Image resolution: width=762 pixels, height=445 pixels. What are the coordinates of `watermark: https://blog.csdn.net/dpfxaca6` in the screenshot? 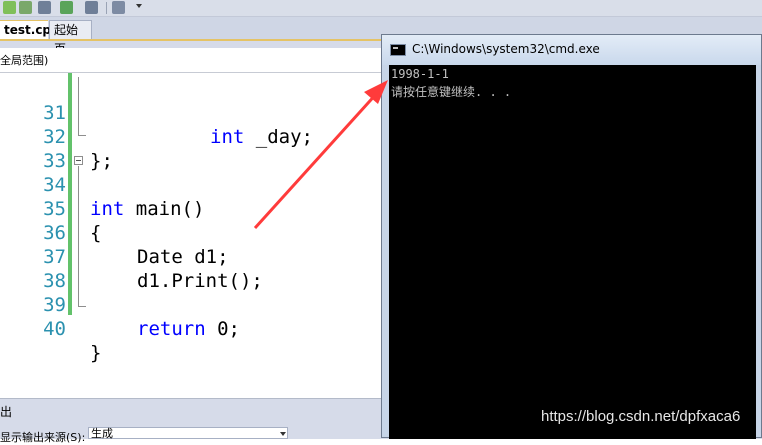 It's located at (641, 416).